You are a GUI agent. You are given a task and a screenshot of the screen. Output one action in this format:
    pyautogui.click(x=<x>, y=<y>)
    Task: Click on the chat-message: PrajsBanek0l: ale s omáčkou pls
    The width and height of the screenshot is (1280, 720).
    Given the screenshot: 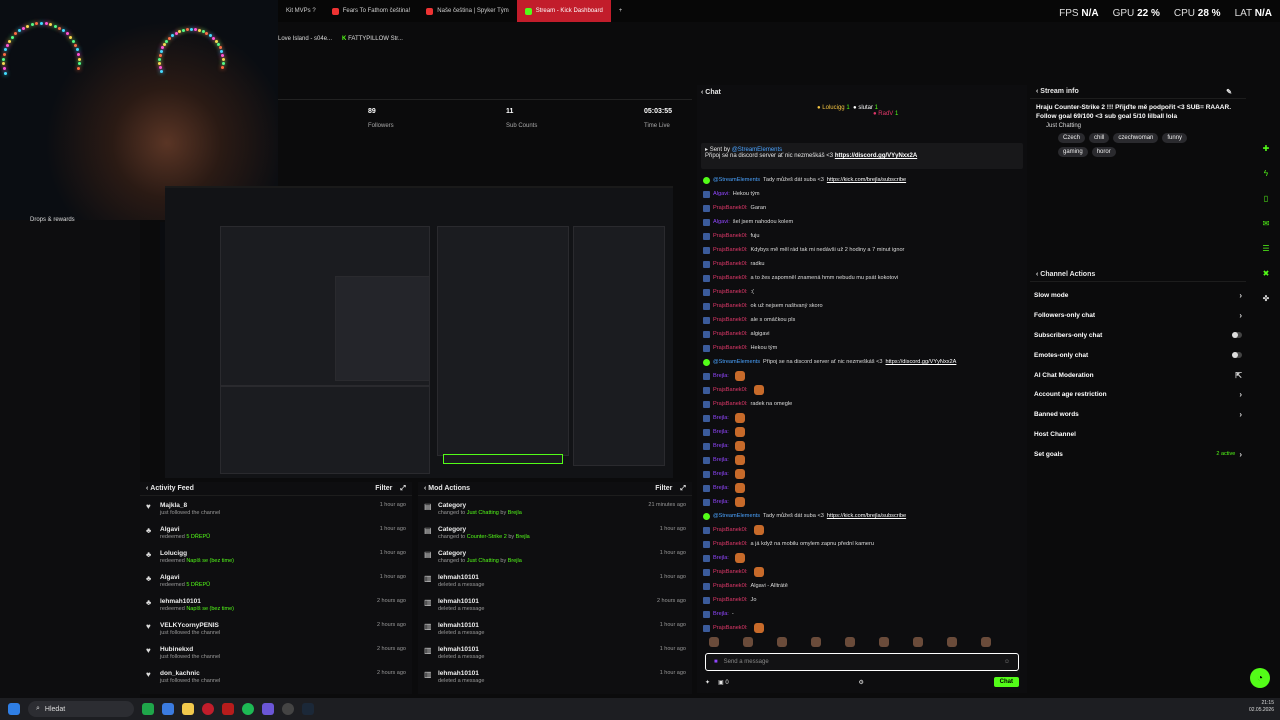 What is the action you would take?
    pyautogui.click(x=862, y=320)
    